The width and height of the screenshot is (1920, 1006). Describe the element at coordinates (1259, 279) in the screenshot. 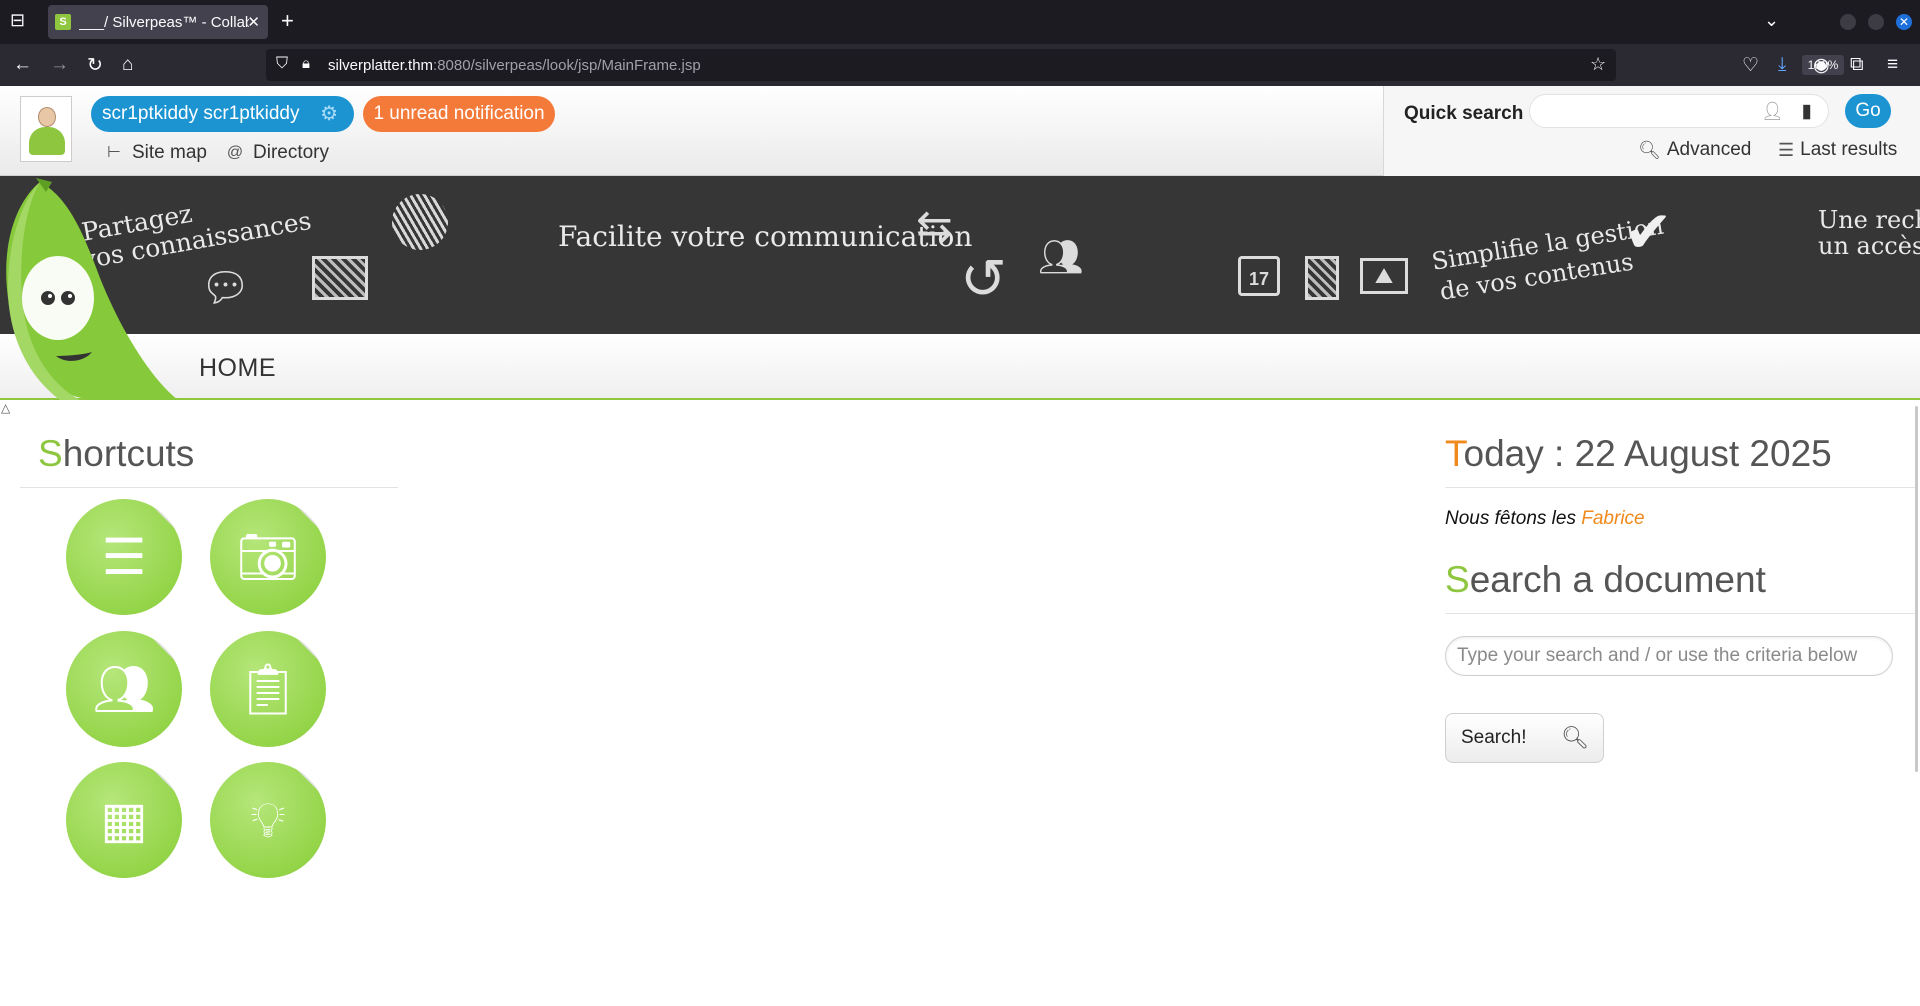

I see `calendar-day: 17` at that location.